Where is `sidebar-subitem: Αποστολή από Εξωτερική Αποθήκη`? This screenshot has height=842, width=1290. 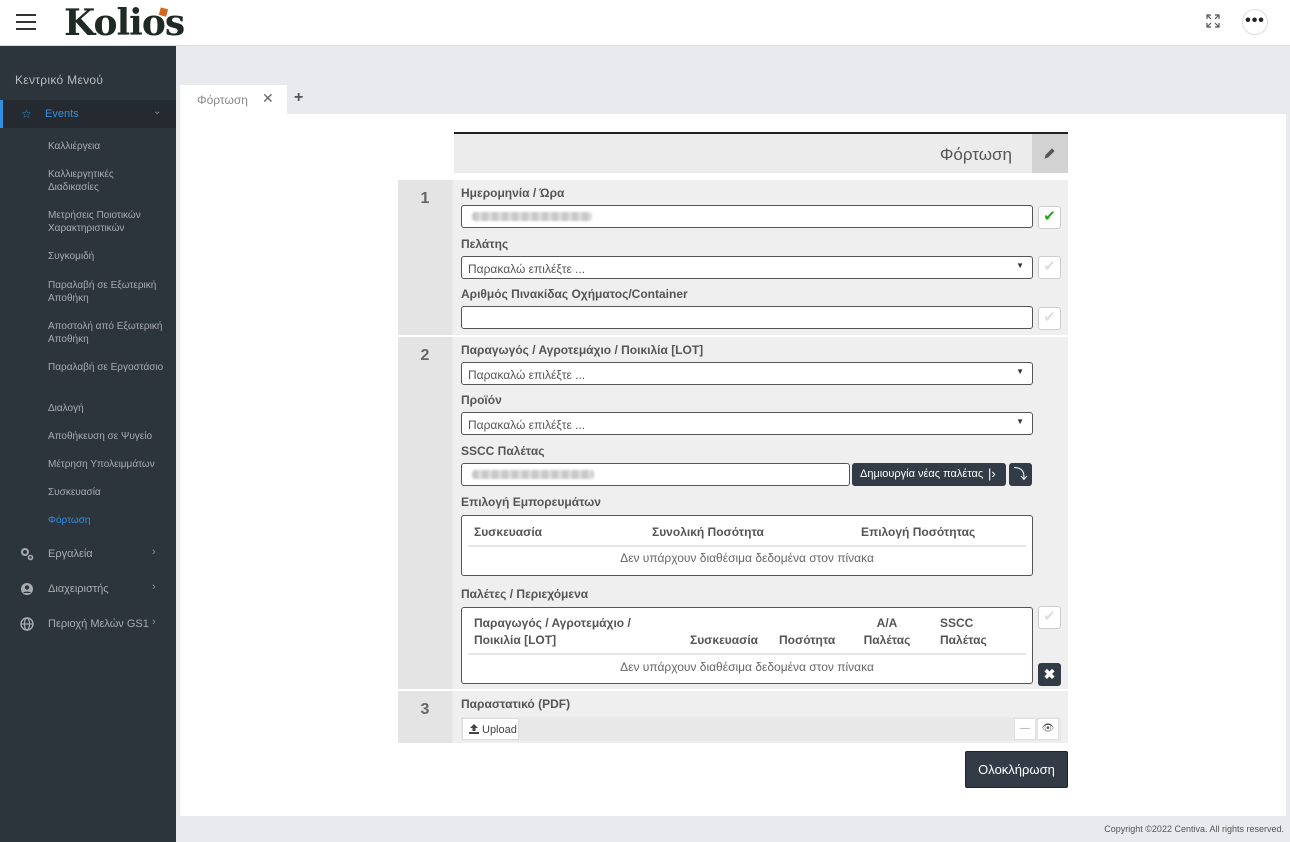 sidebar-subitem: Αποστολή από Εξωτερική Αποθήκη is located at coordinates (107, 333).